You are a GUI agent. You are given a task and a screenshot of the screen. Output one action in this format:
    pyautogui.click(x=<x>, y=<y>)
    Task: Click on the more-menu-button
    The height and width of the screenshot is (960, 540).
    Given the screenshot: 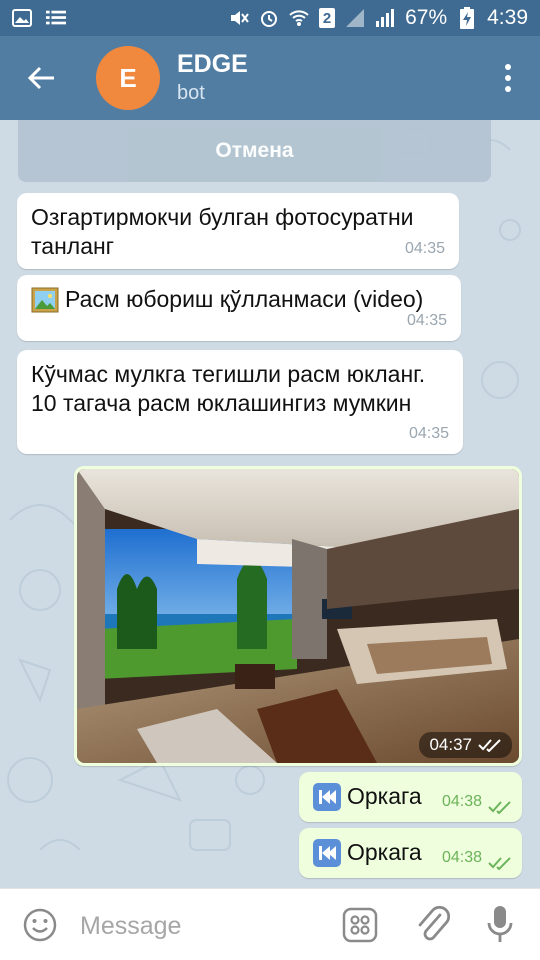 What is the action you would take?
    pyautogui.click(x=508, y=78)
    